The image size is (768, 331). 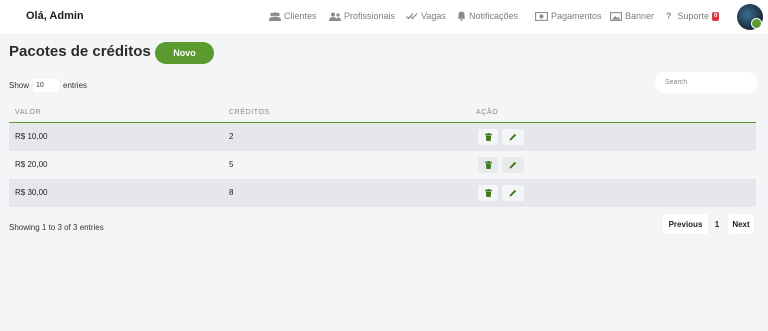 I want to click on nav-profissionais: Profissionais, so click(x=362, y=16).